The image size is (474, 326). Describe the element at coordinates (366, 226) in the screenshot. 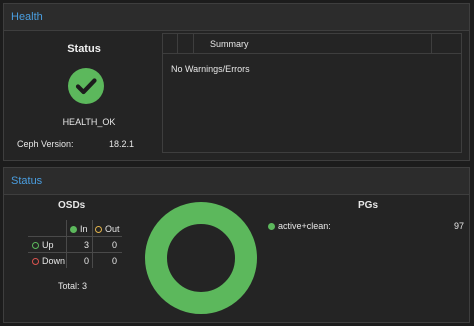

I see `pg-legend-item: active+clean: 97` at that location.